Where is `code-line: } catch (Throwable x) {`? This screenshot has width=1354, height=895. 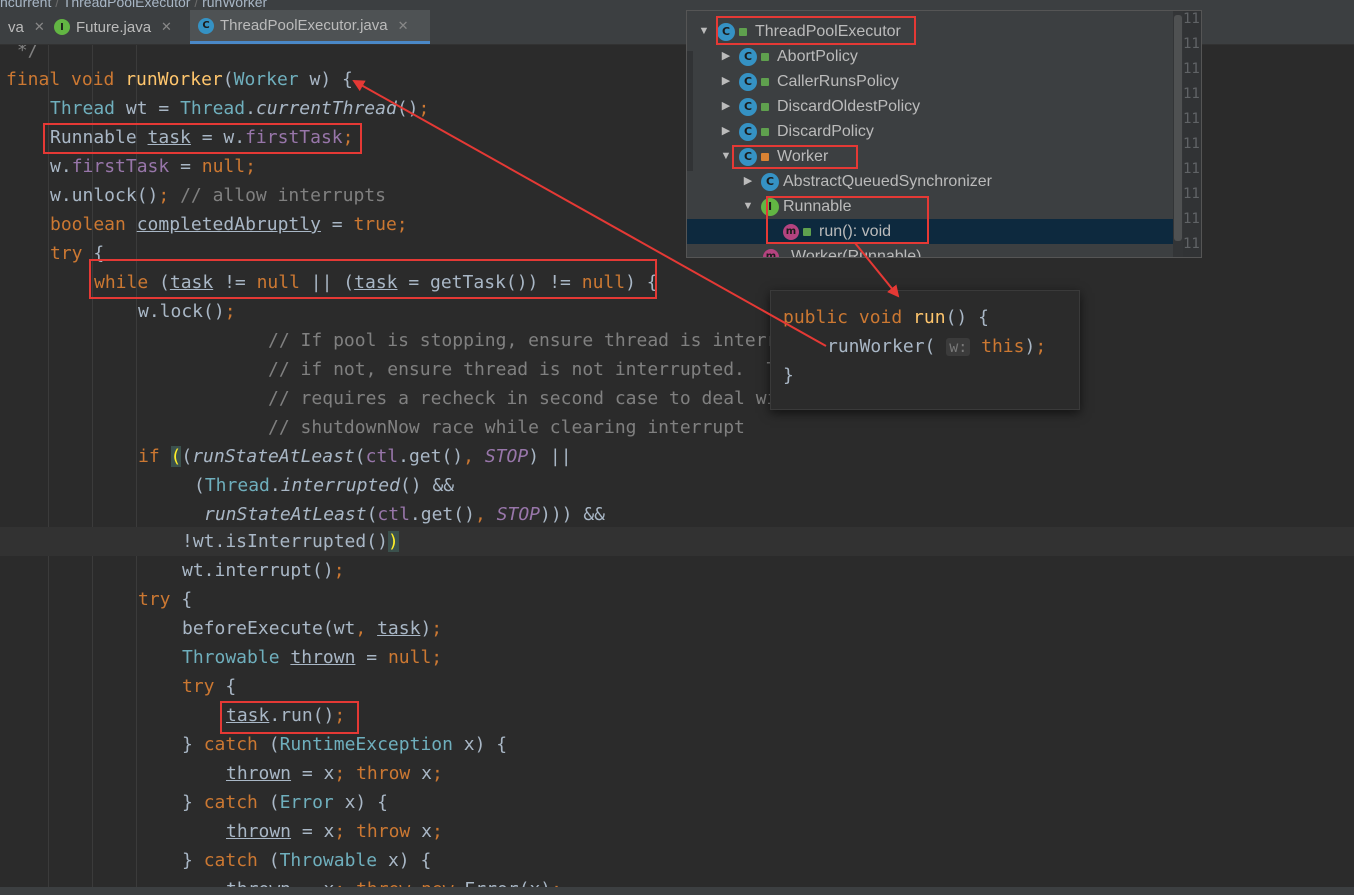
code-line: } catch (Throwable x) { is located at coordinates (307, 860).